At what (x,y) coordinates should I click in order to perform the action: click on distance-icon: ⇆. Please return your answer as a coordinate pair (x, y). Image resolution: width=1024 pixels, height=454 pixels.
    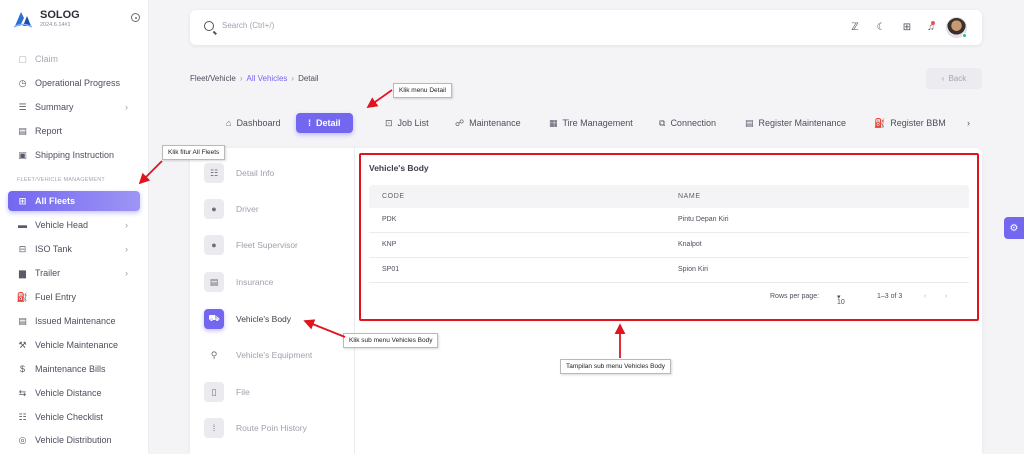
    Looking at the image, I should click on (22, 392).